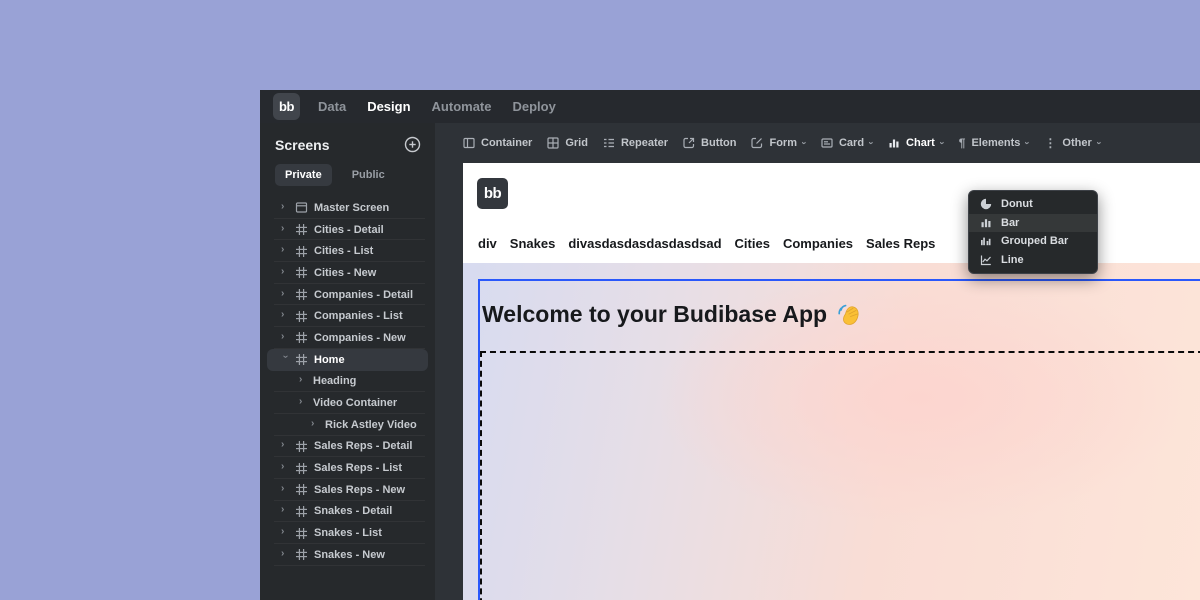 This screenshot has width=1200, height=600. Describe the element at coordinates (962, 143) in the screenshot. I see `elements-pilcrow-icon: ¶` at that location.